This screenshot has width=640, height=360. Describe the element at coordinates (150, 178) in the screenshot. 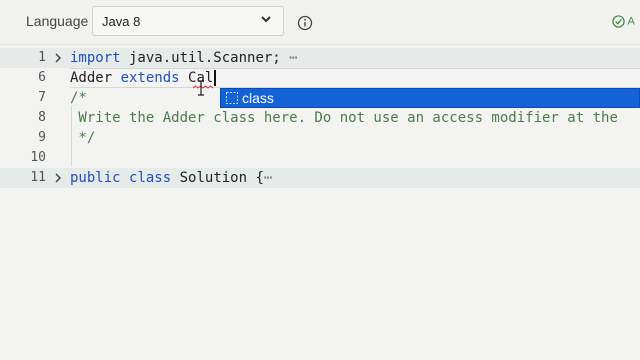

I see `keyword-token: class` at that location.